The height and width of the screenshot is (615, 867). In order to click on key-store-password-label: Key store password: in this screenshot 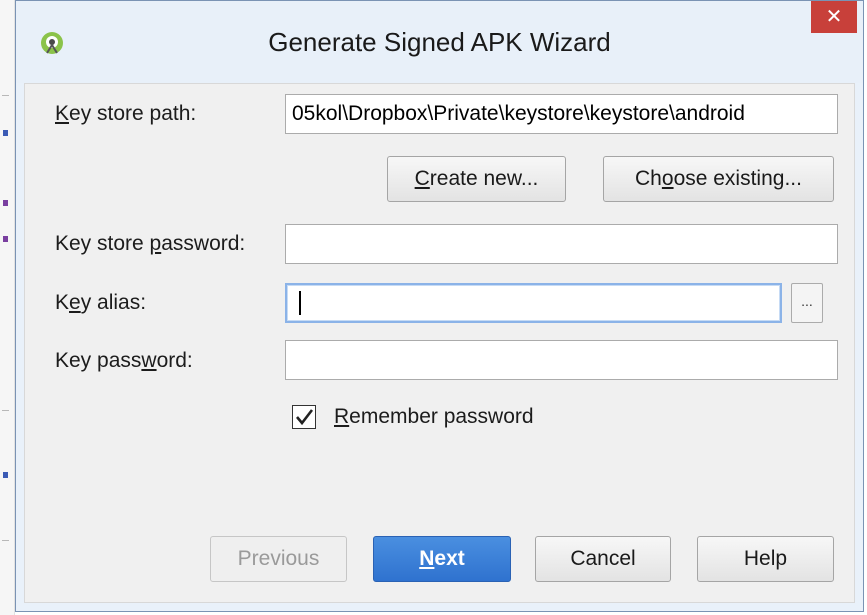, I will do `click(150, 243)`.